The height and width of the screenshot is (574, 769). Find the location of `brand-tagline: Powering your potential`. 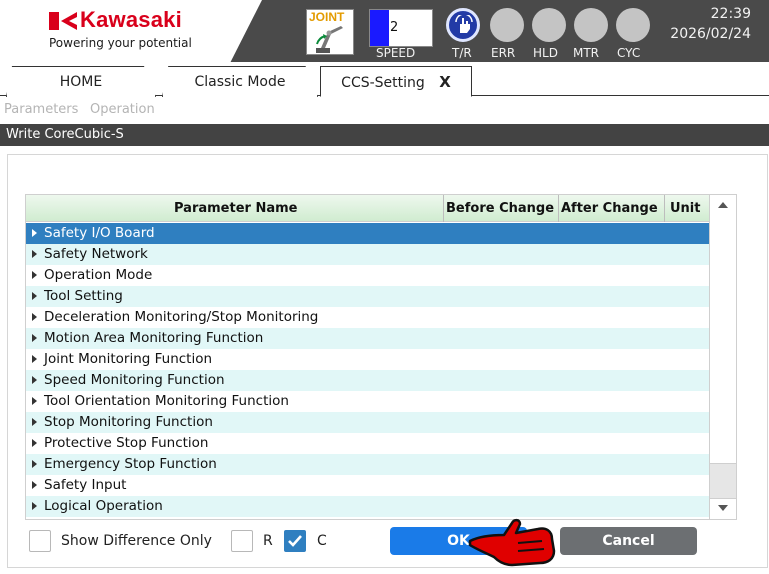

brand-tagline: Powering your potential is located at coordinates (120, 43).